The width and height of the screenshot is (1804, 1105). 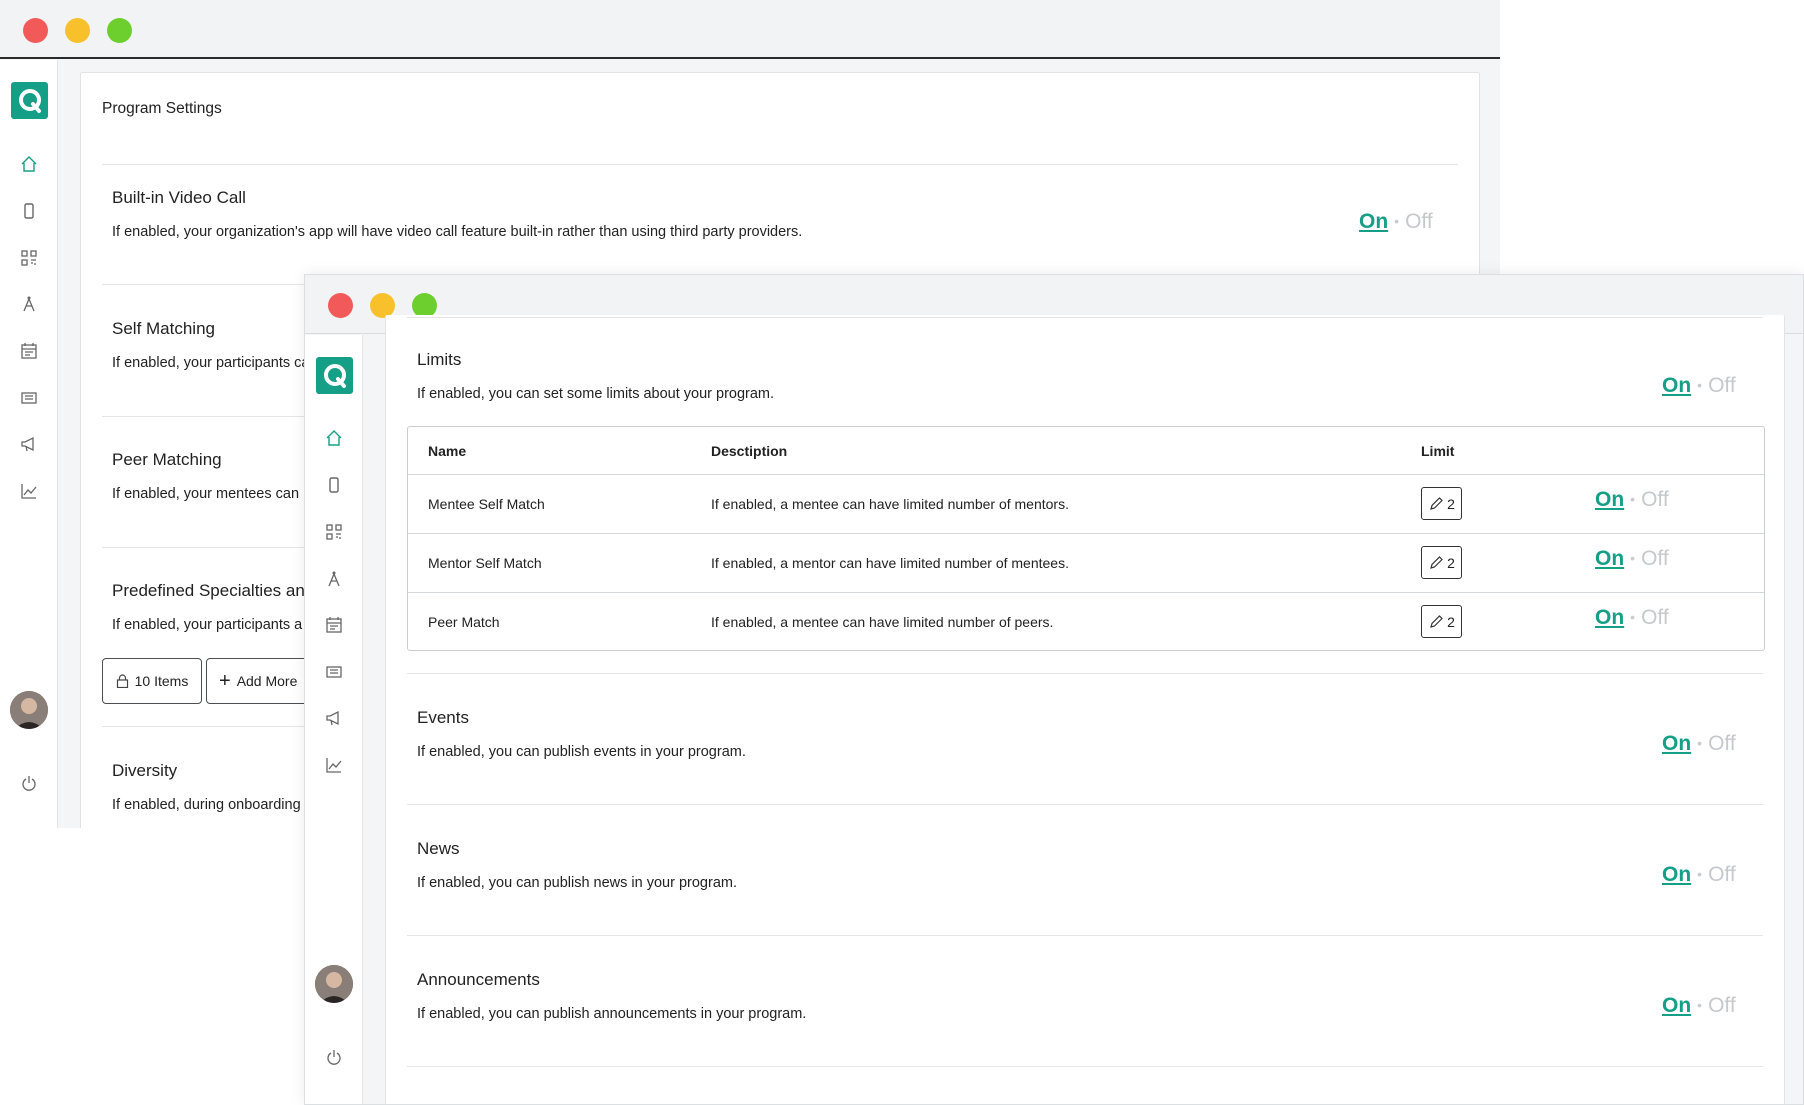 I want to click on divider, so click(x=1085, y=317).